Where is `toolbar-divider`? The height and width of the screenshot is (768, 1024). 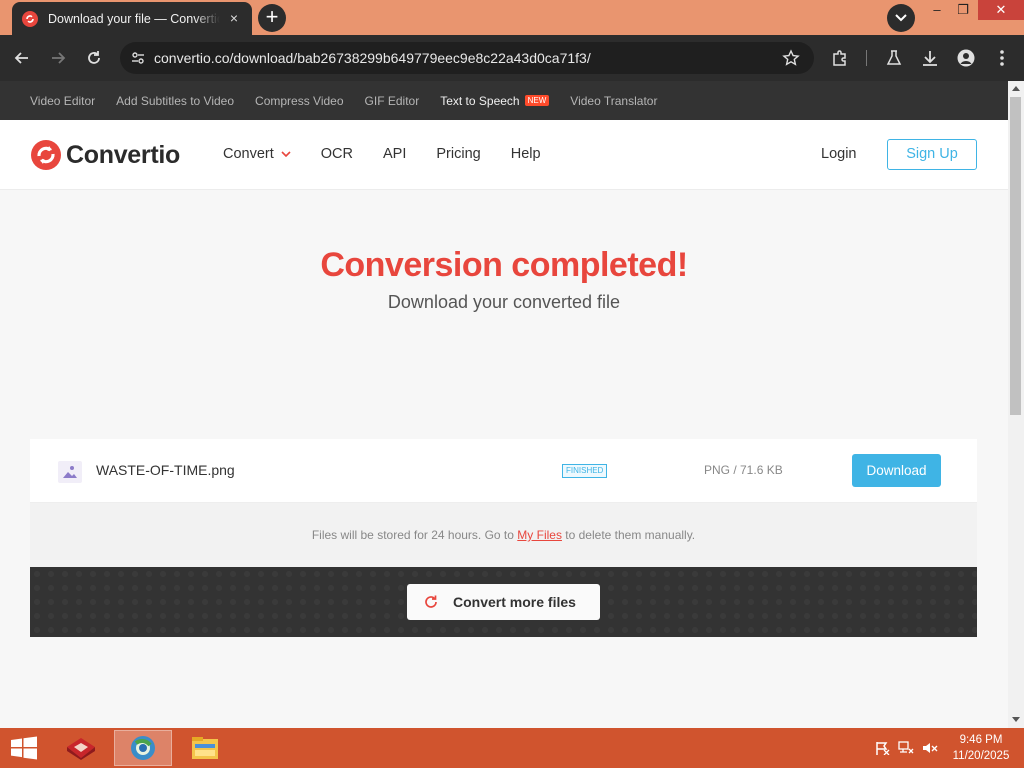
toolbar-divider is located at coordinates (866, 58).